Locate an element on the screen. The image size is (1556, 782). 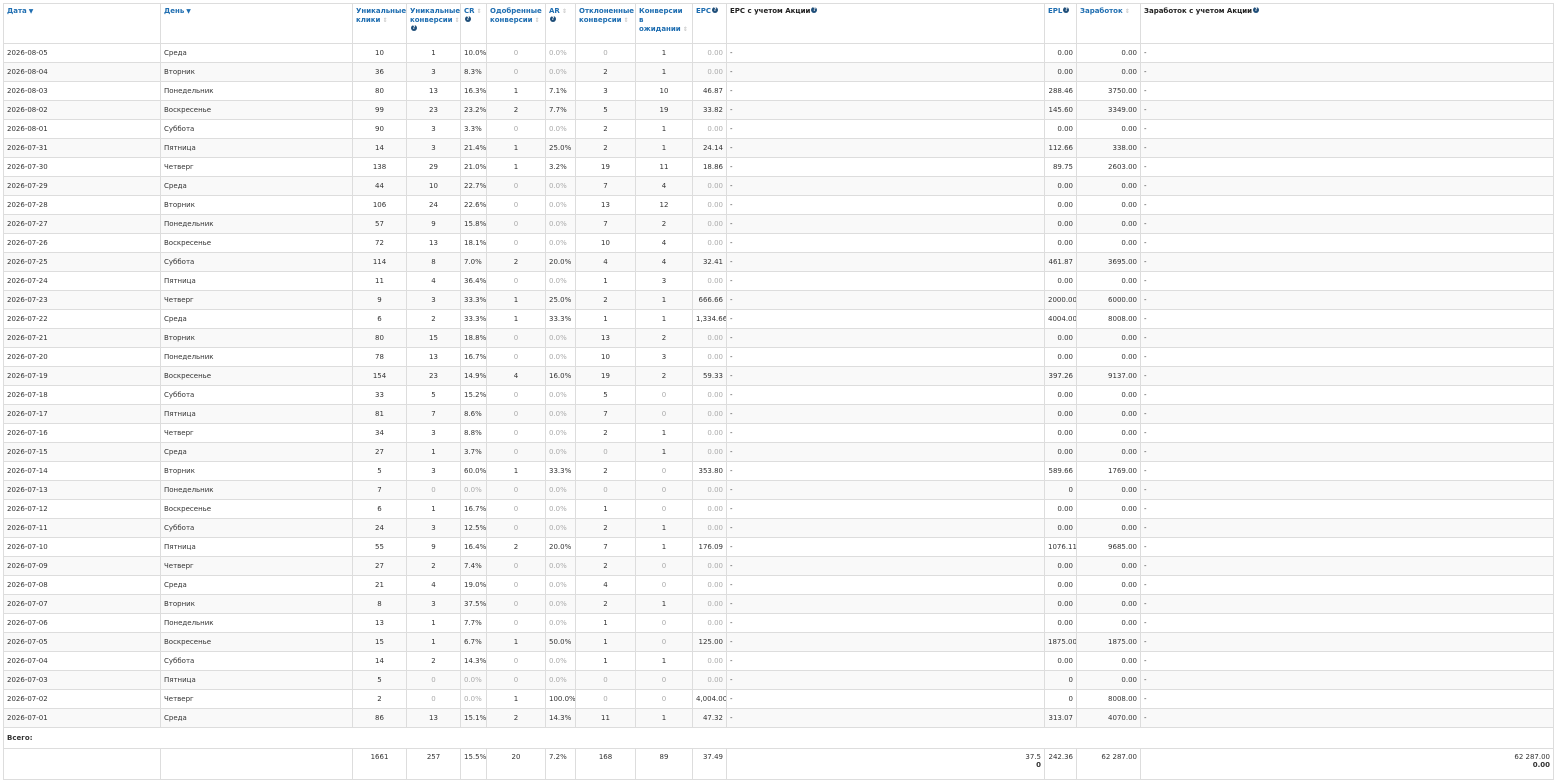
column-header-epl: EPL? is located at coordinates (1060, 23).